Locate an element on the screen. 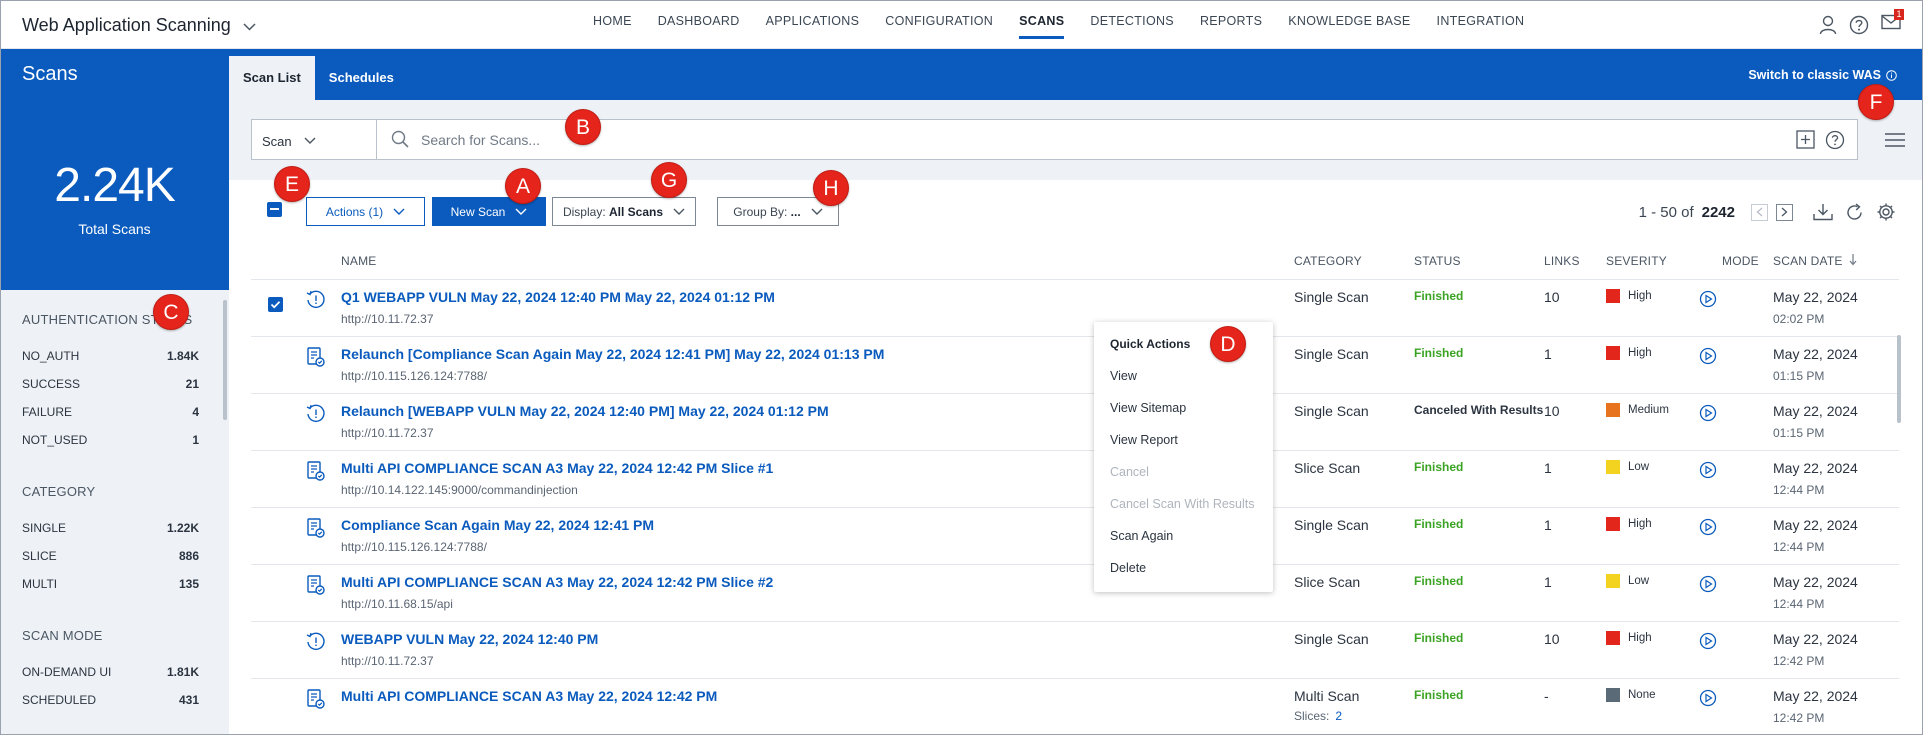 The width and height of the screenshot is (1923, 735). row-checkbox is located at coordinates (275, 304).